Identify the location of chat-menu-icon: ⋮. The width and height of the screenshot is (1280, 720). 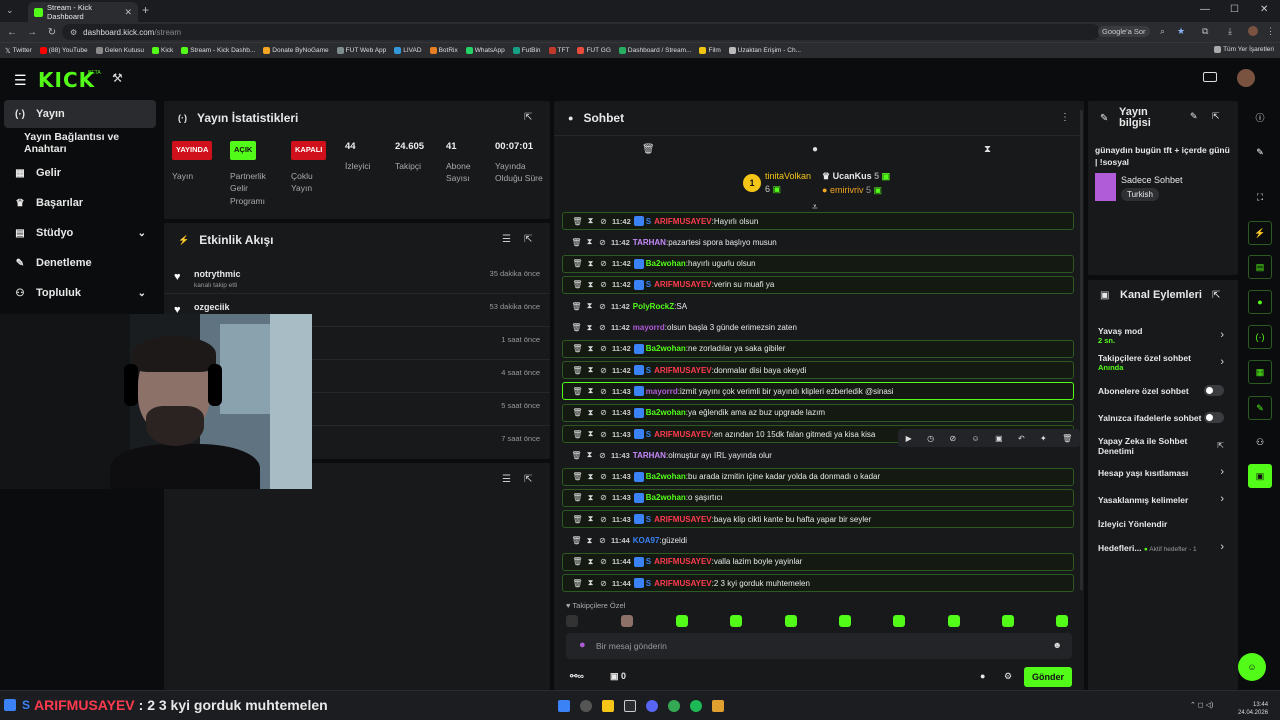
(1065, 117).